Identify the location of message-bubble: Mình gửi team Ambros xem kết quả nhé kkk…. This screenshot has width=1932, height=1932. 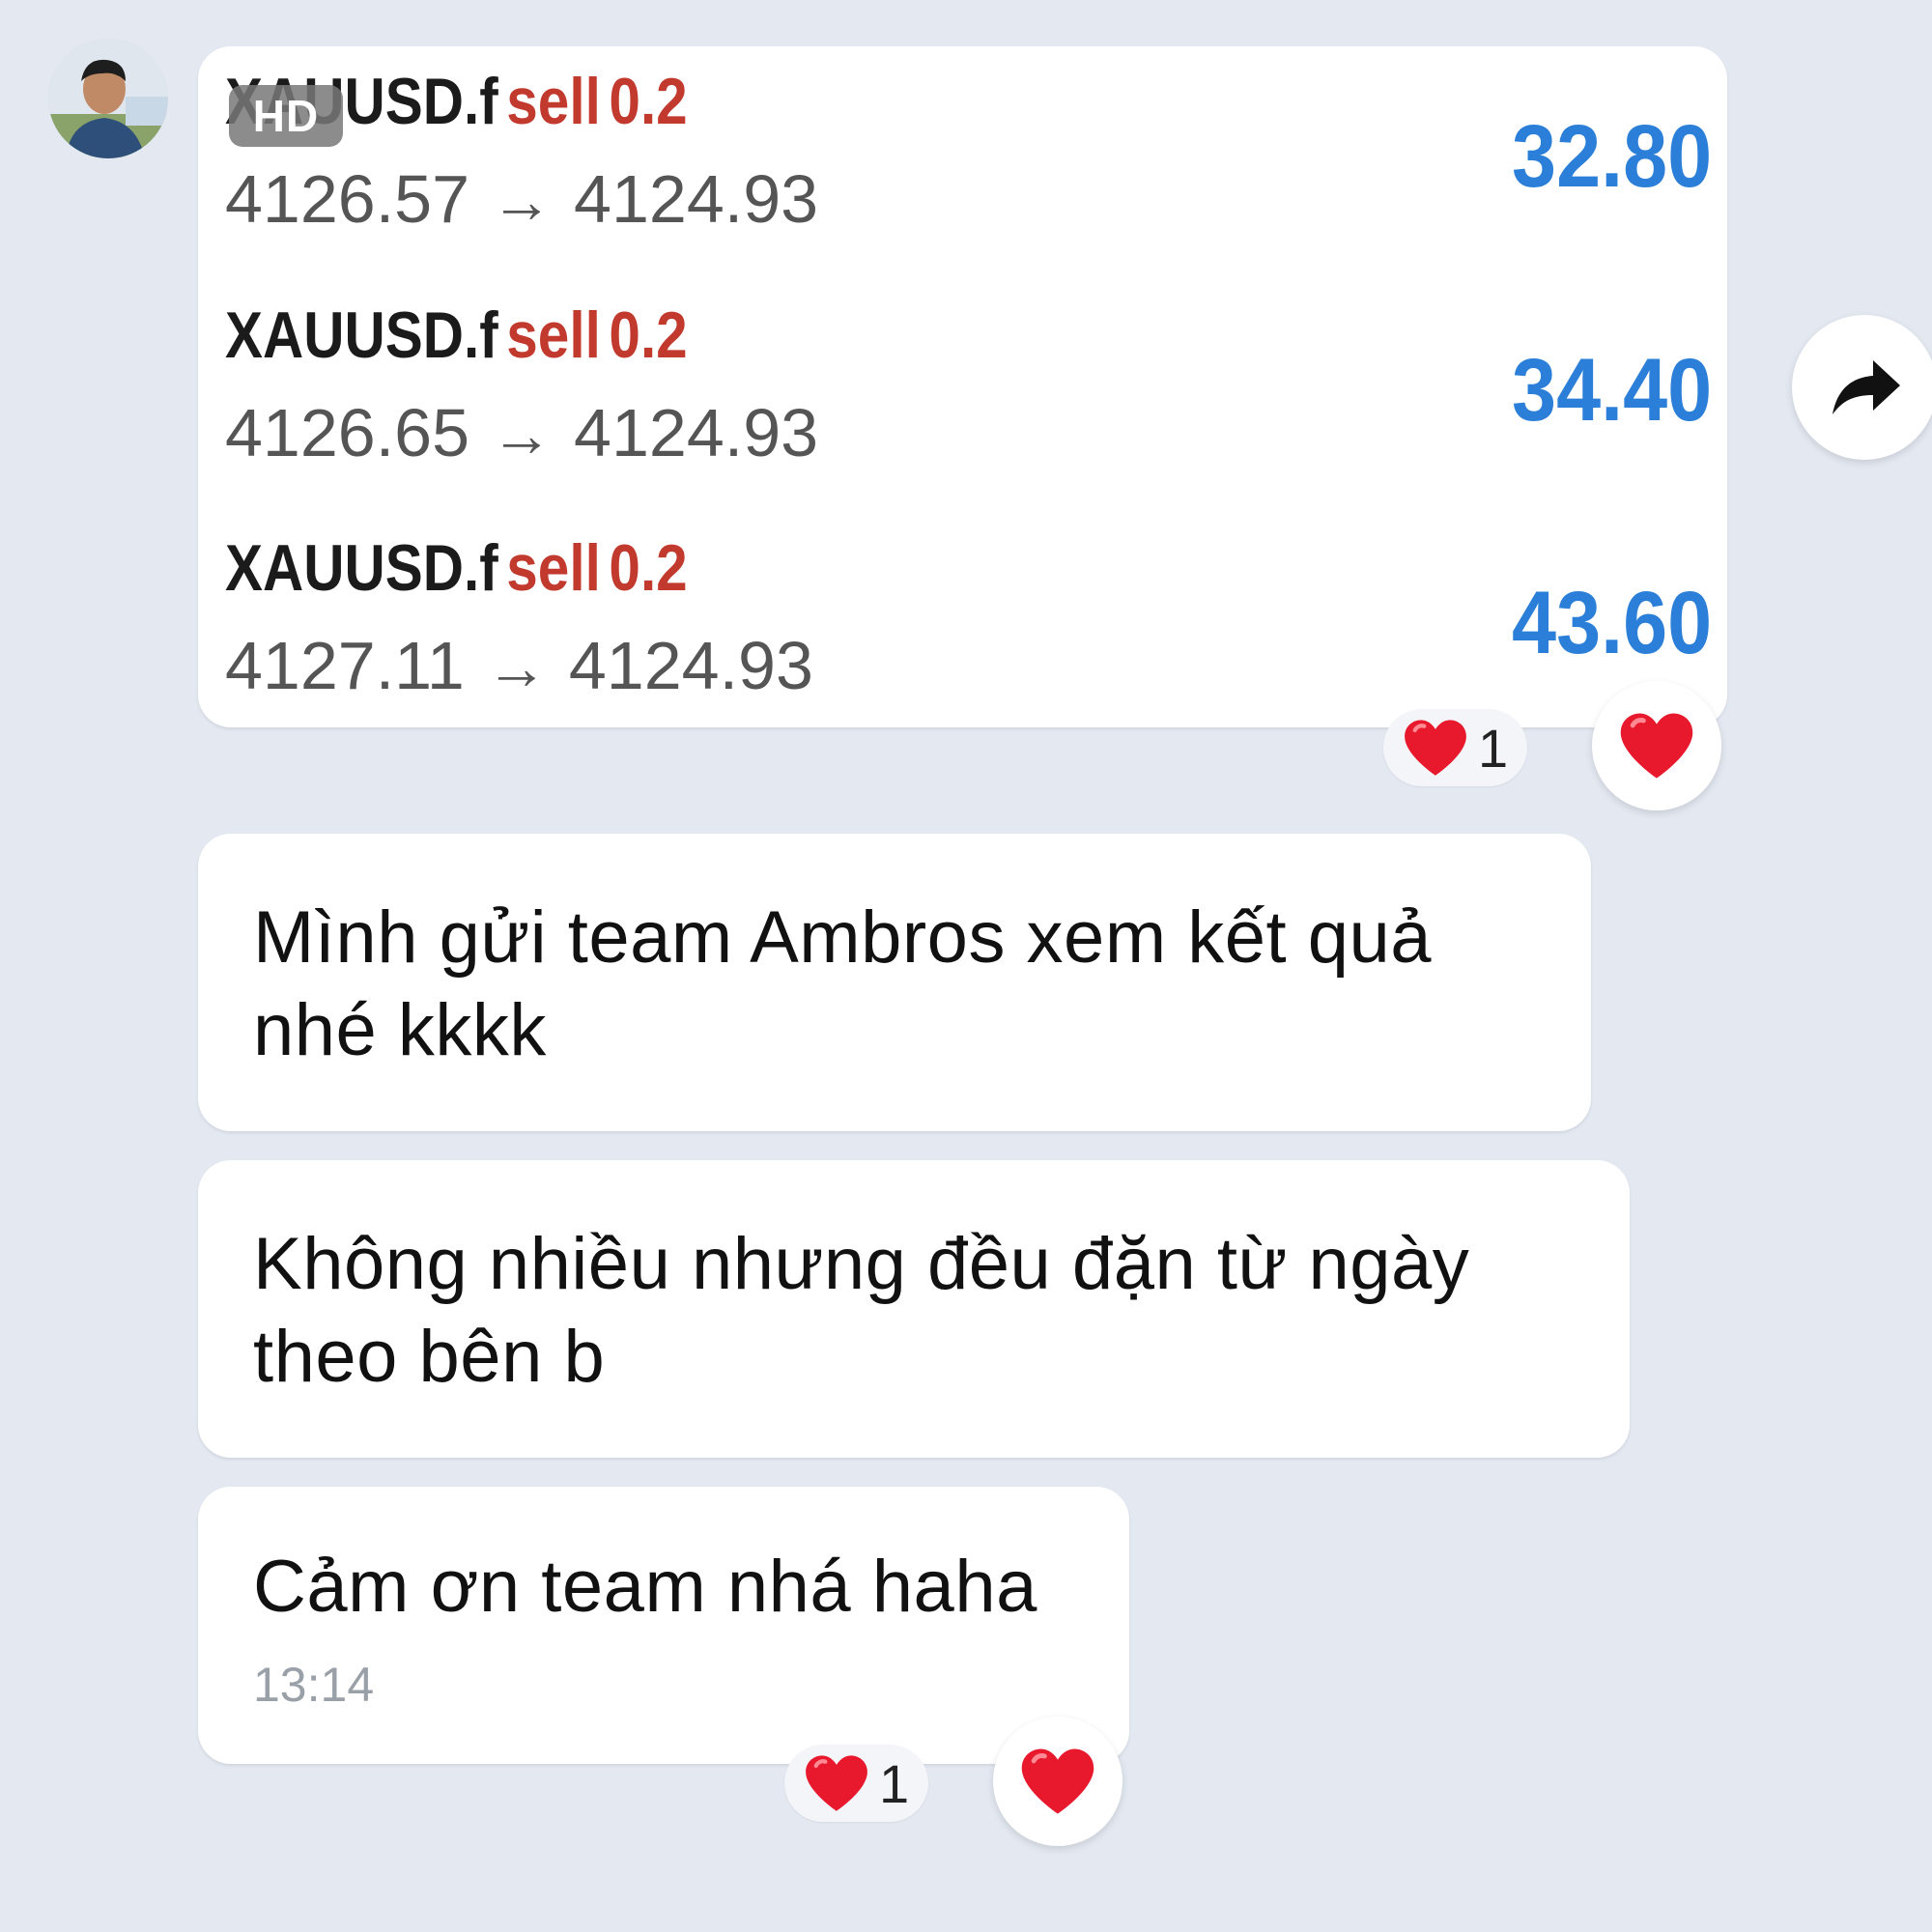
(894, 982).